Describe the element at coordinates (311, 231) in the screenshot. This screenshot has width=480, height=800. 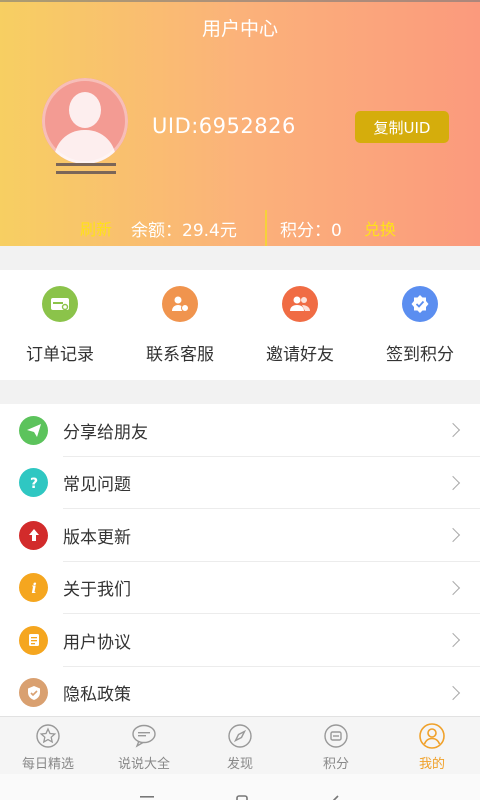
I see `points-text: 积分：0` at that location.